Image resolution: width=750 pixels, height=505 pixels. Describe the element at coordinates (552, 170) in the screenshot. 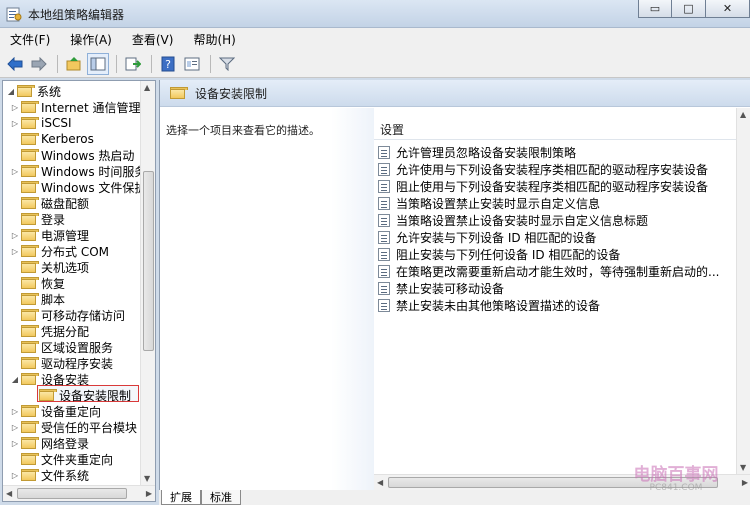

I see `setting-label: 允许使用与下列设备安装程序类相匹配的驱动程序安装设备` at that location.